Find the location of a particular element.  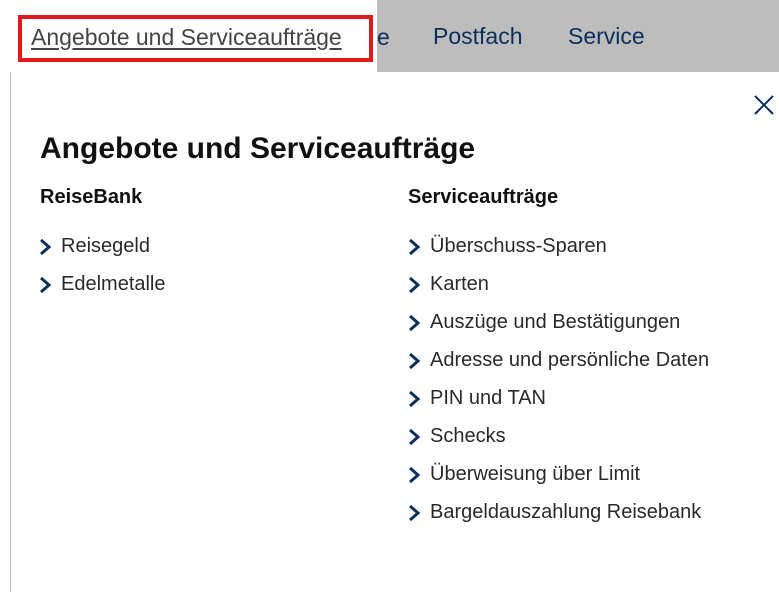

nav-item-angebote: Angebote und Serviceaufträge is located at coordinates (186, 37).